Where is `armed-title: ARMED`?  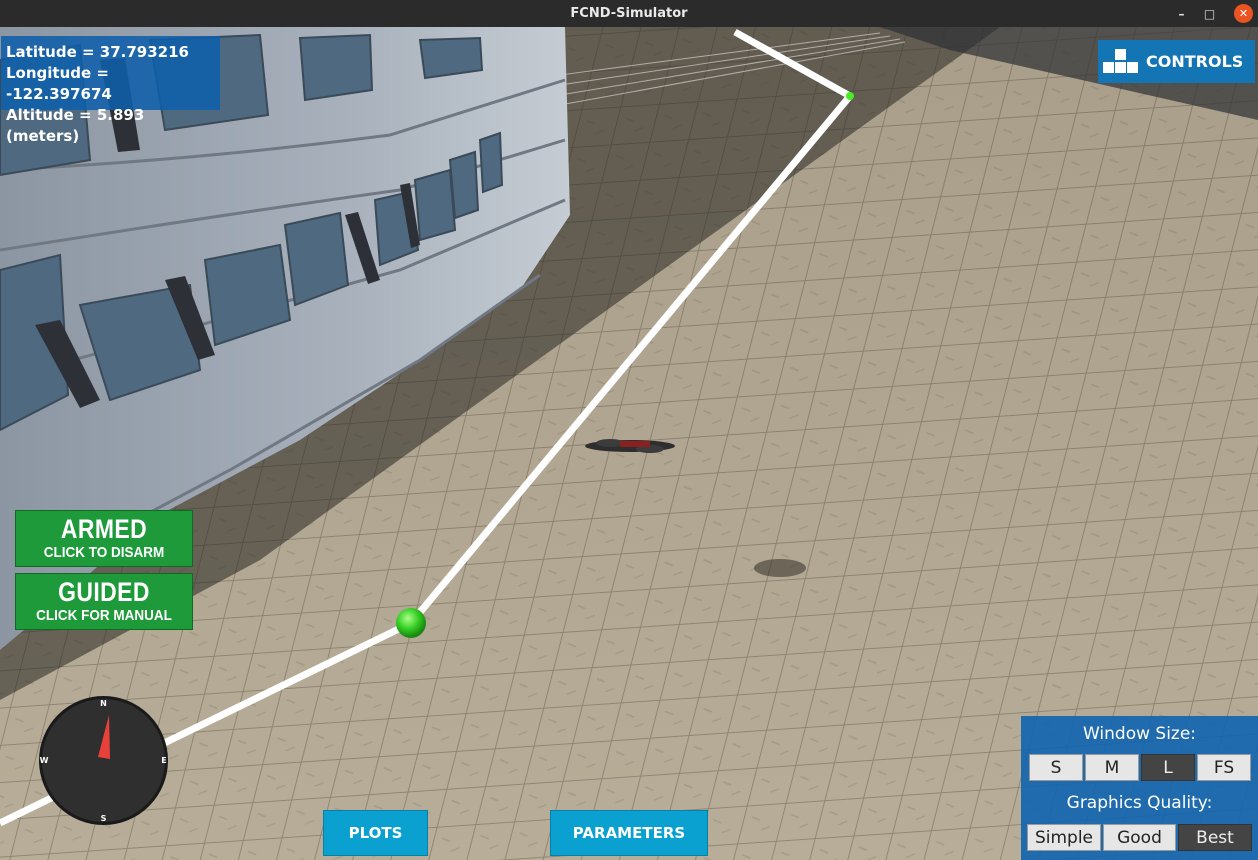 armed-title: ARMED is located at coordinates (104, 529).